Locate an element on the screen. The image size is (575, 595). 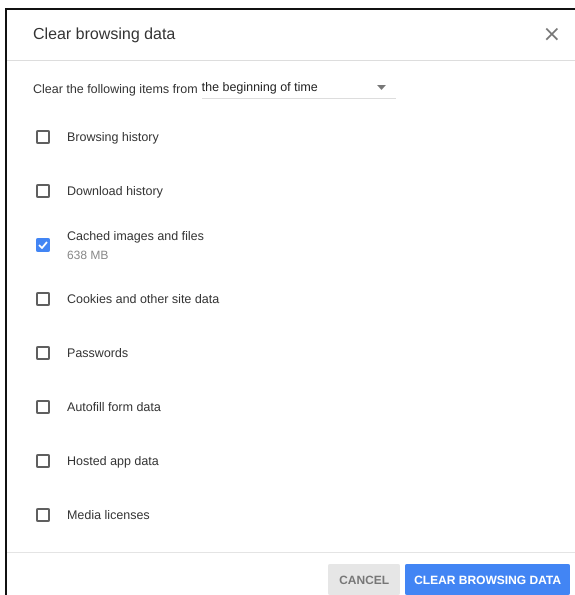
checkbox-label: Cached images and files is located at coordinates (135, 235).